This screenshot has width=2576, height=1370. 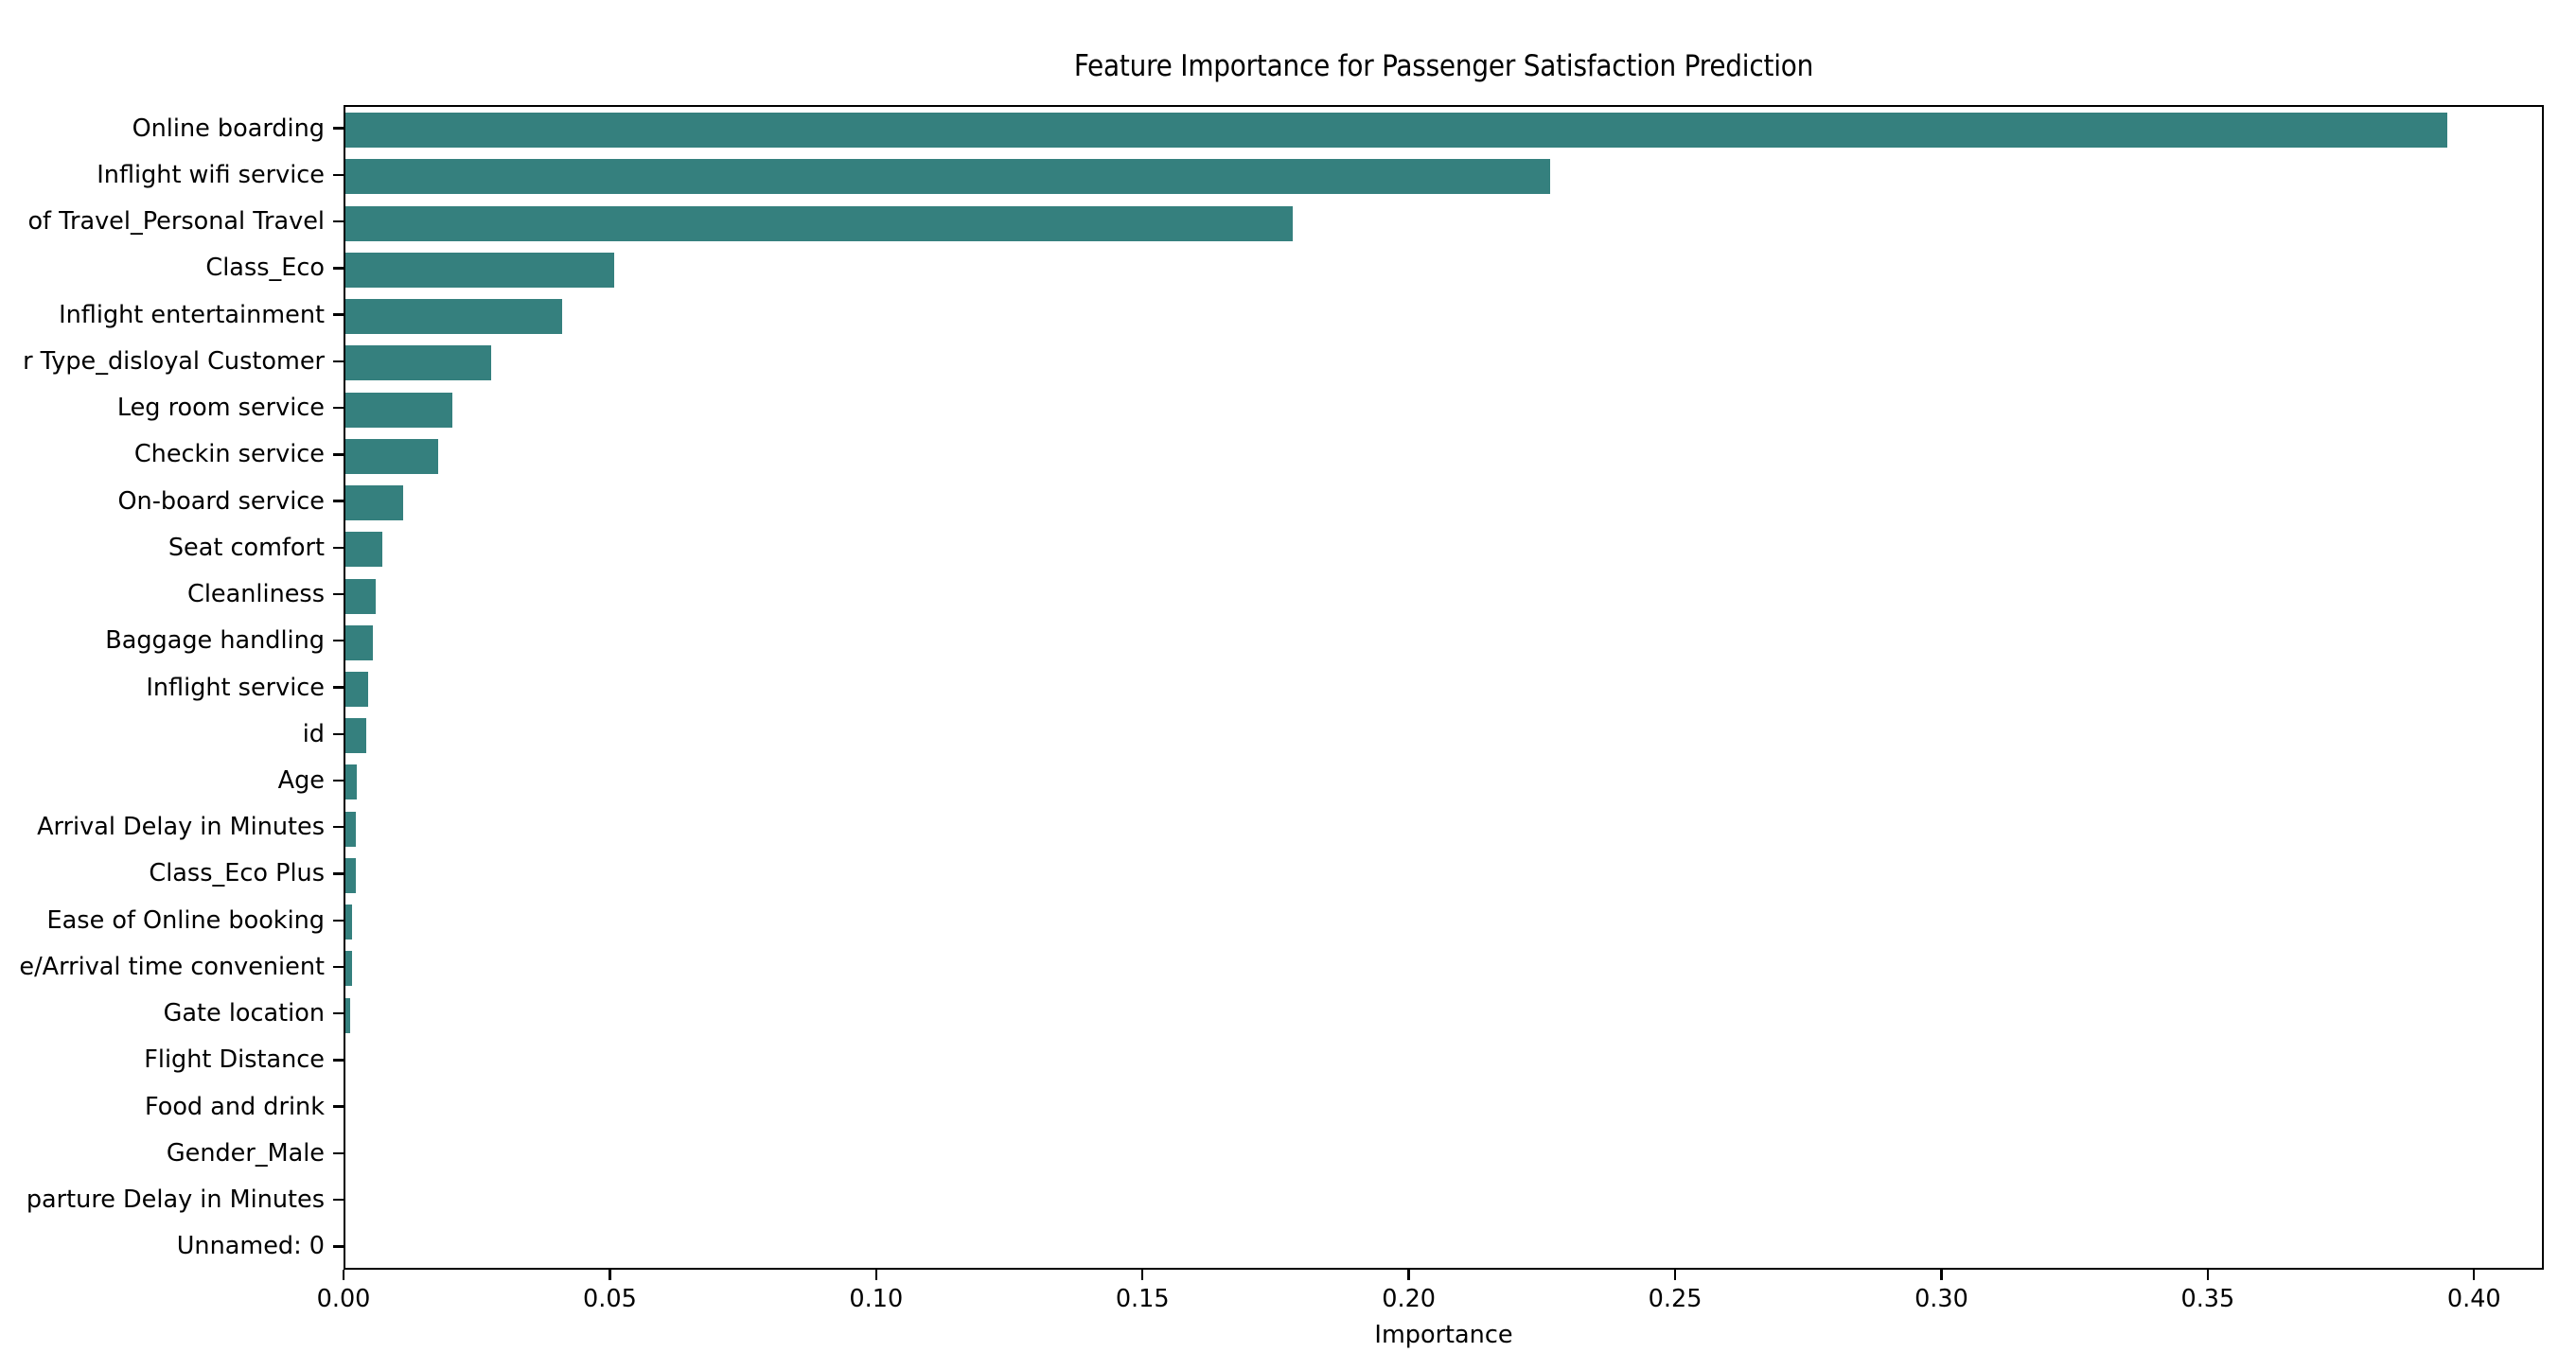 I want to click on y-tick-label: Ease of Online booking, so click(x=185, y=920).